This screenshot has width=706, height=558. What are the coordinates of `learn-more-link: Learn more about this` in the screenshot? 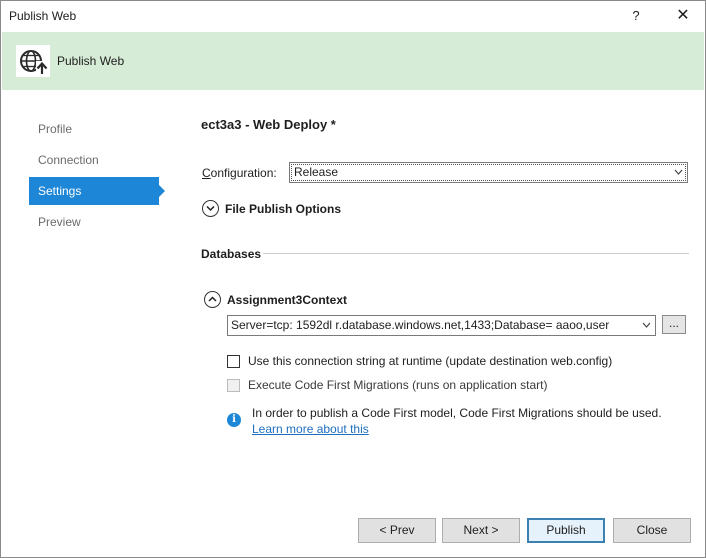 It's located at (310, 429).